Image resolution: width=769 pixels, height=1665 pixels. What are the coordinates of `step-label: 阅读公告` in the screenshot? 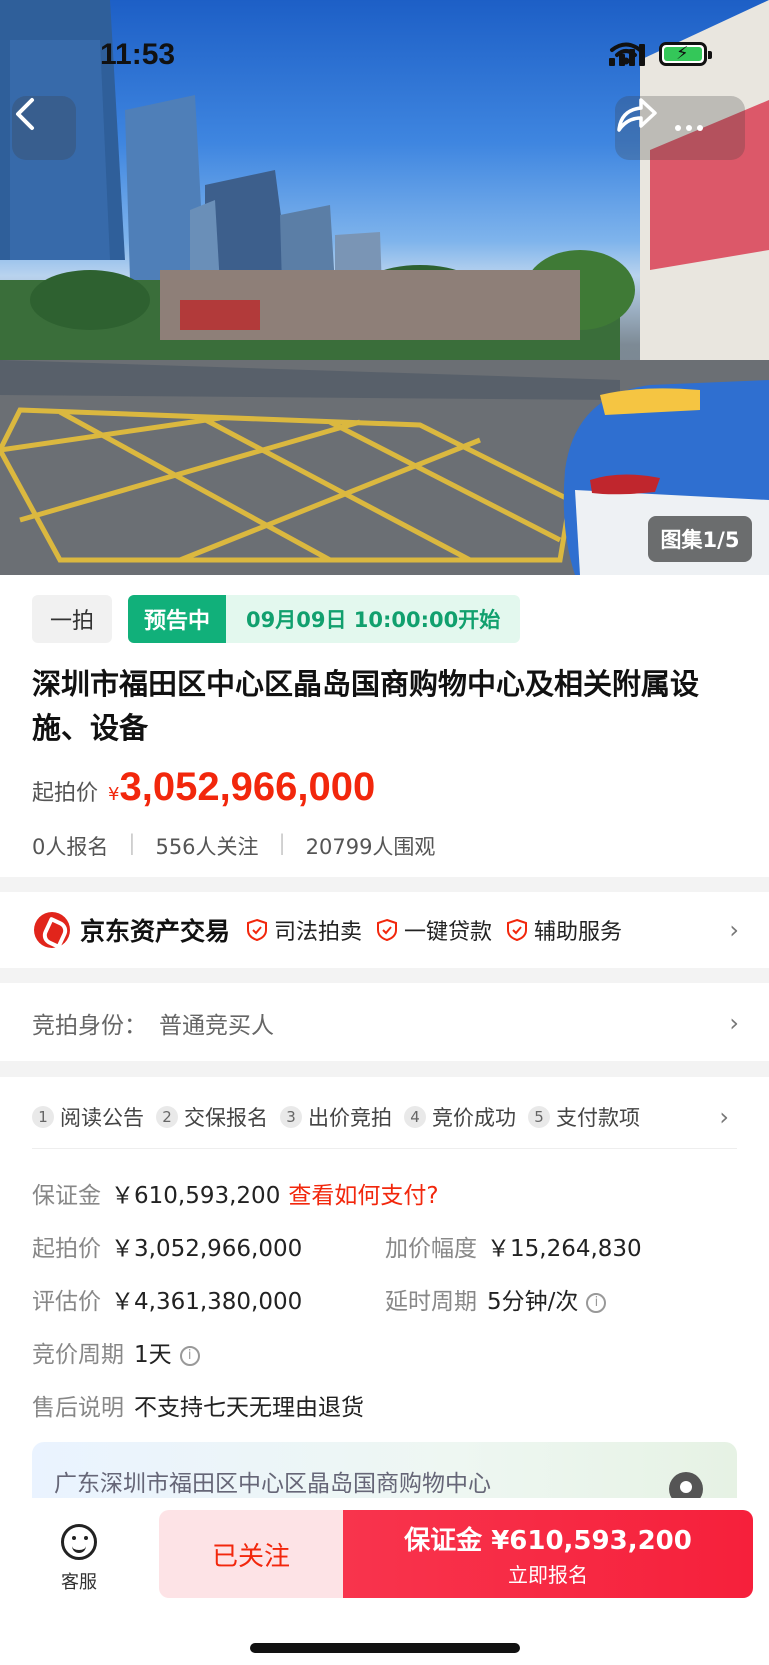 It's located at (102, 1117).